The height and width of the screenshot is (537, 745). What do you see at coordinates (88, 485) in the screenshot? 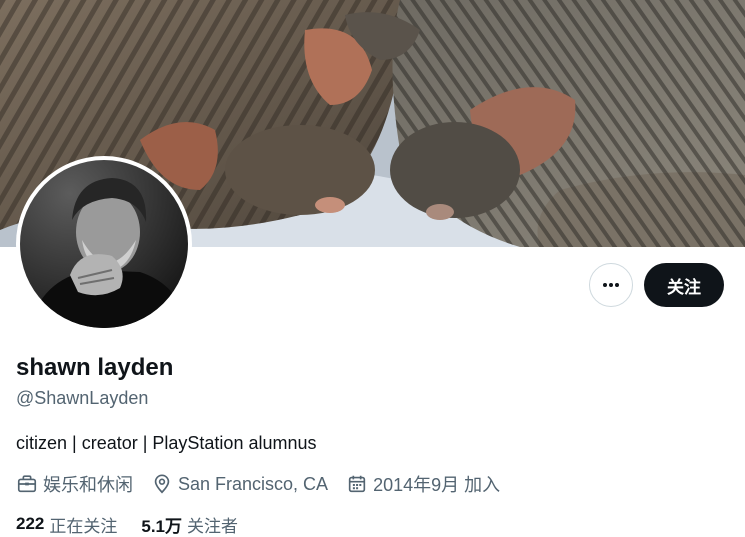
I see `profile-category-label: 娱乐和休闲` at bounding box center [88, 485].